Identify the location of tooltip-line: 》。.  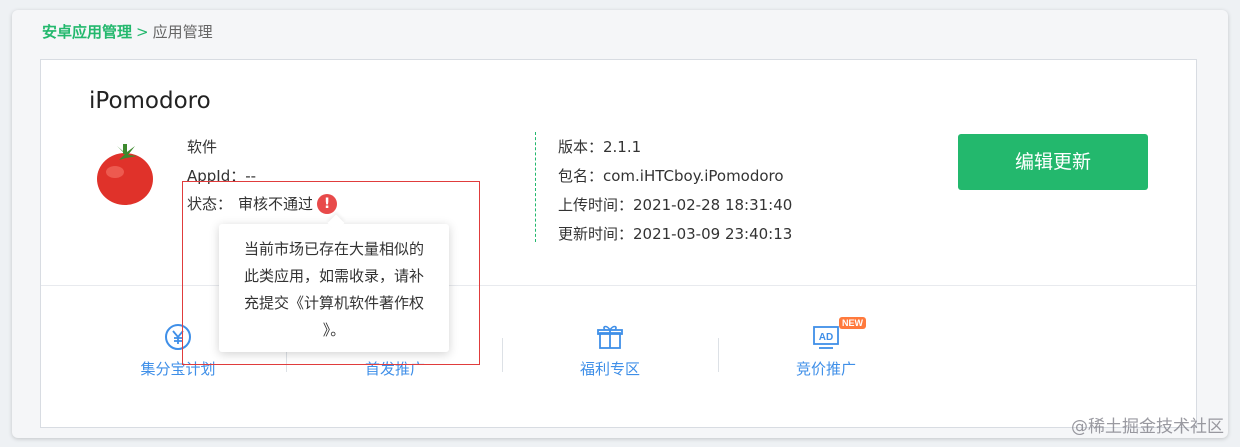
(334, 330).